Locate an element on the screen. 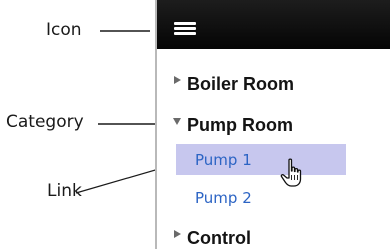  callout-label-category: Category is located at coordinates (45, 122).